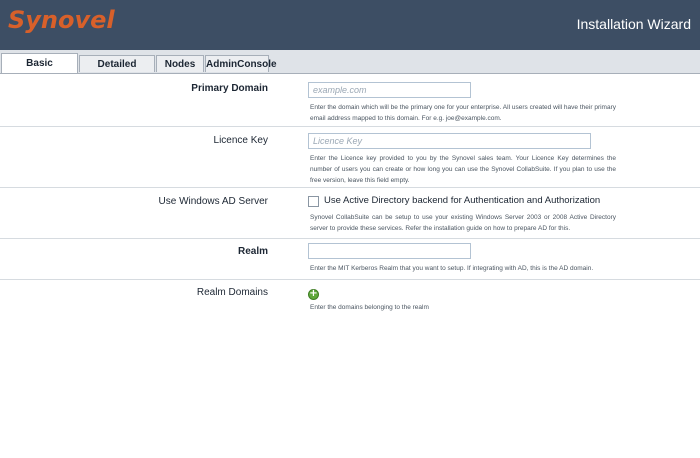 This screenshot has height=458, width=700. Describe the element at coordinates (389, 251) in the screenshot. I see `realm-input` at that location.